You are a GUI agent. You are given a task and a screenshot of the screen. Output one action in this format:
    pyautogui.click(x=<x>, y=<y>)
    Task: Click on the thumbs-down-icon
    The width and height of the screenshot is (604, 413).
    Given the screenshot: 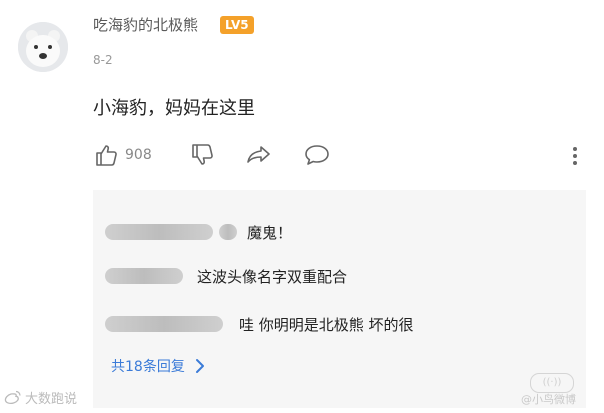 What is the action you would take?
    pyautogui.click(x=202, y=154)
    